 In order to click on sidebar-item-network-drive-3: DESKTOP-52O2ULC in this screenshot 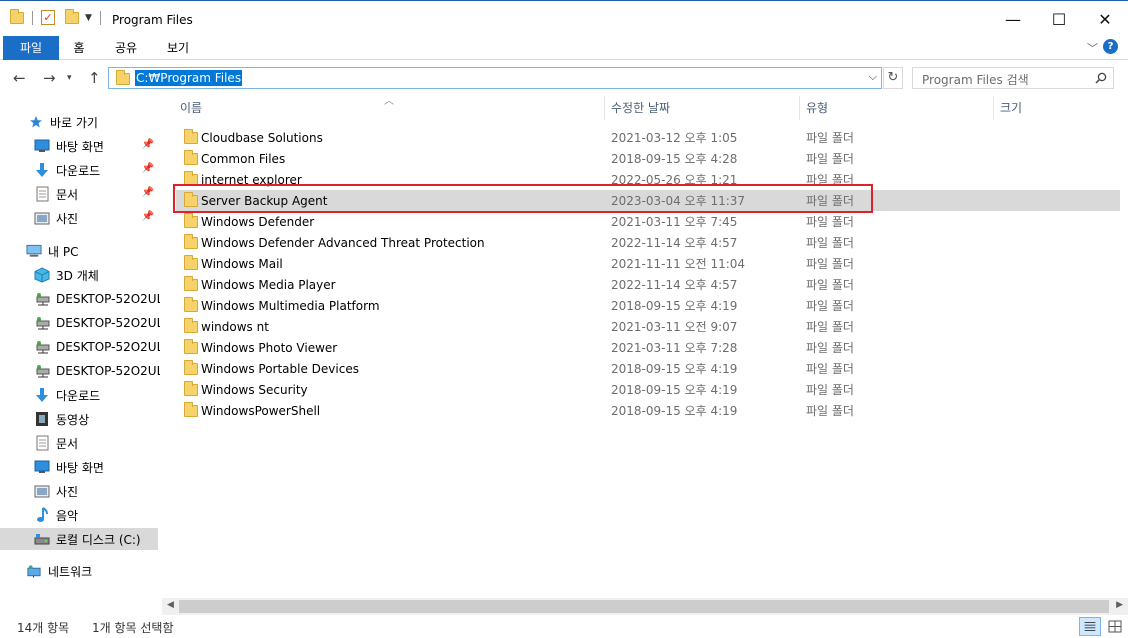, I will do `click(80, 347)`.